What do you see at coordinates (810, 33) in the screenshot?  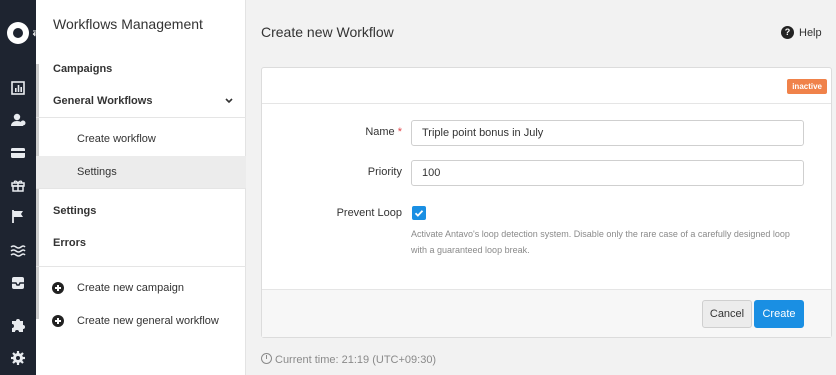 I see `help-label: Help` at bounding box center [810, 33].